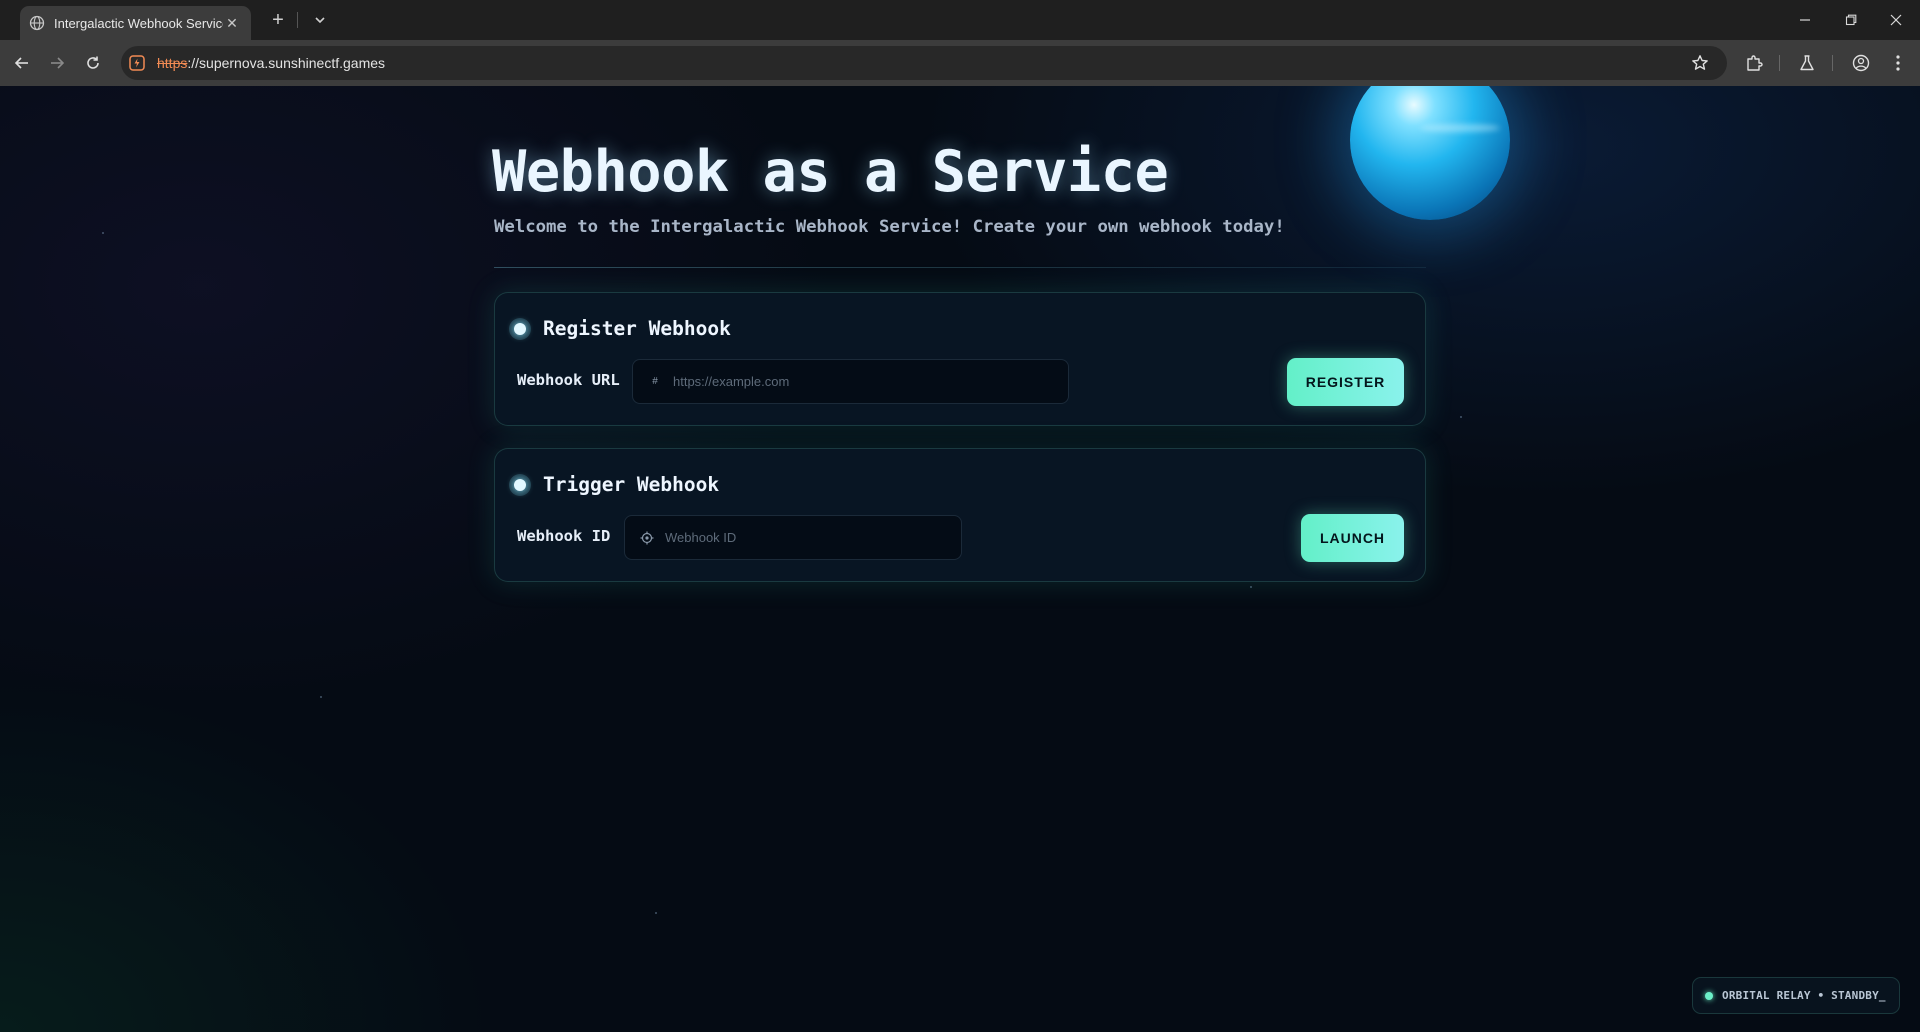 This screenshot has height=1032, width=1920. I want to click on account-icon, so click(1861, 63).